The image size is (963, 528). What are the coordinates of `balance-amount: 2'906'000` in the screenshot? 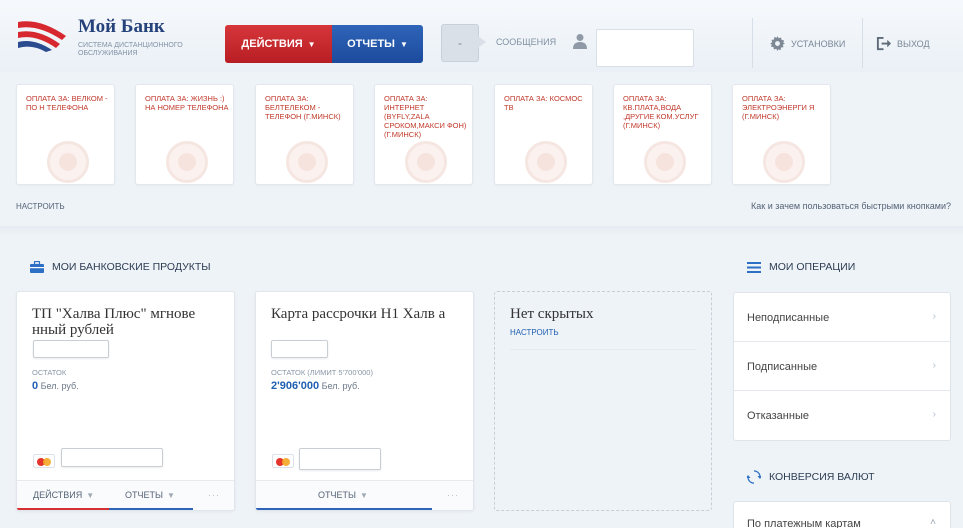 It's located at (295, 386).